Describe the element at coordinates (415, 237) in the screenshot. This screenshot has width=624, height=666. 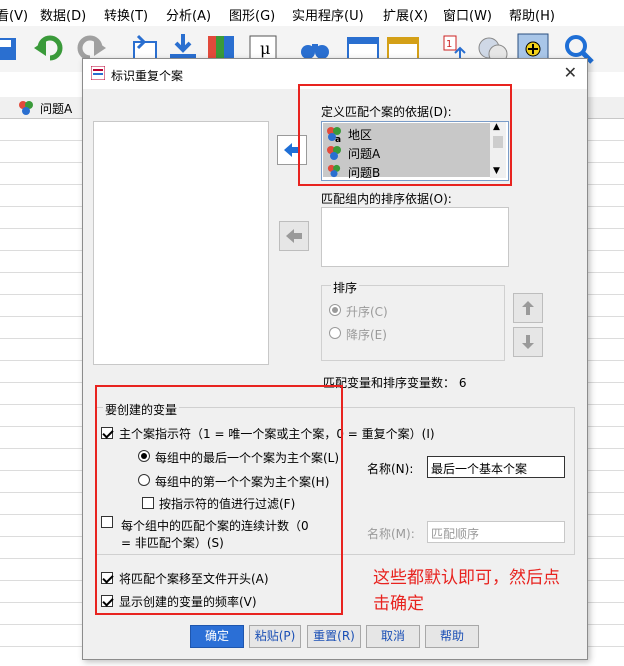
I see `sort-variable-list` at that location.